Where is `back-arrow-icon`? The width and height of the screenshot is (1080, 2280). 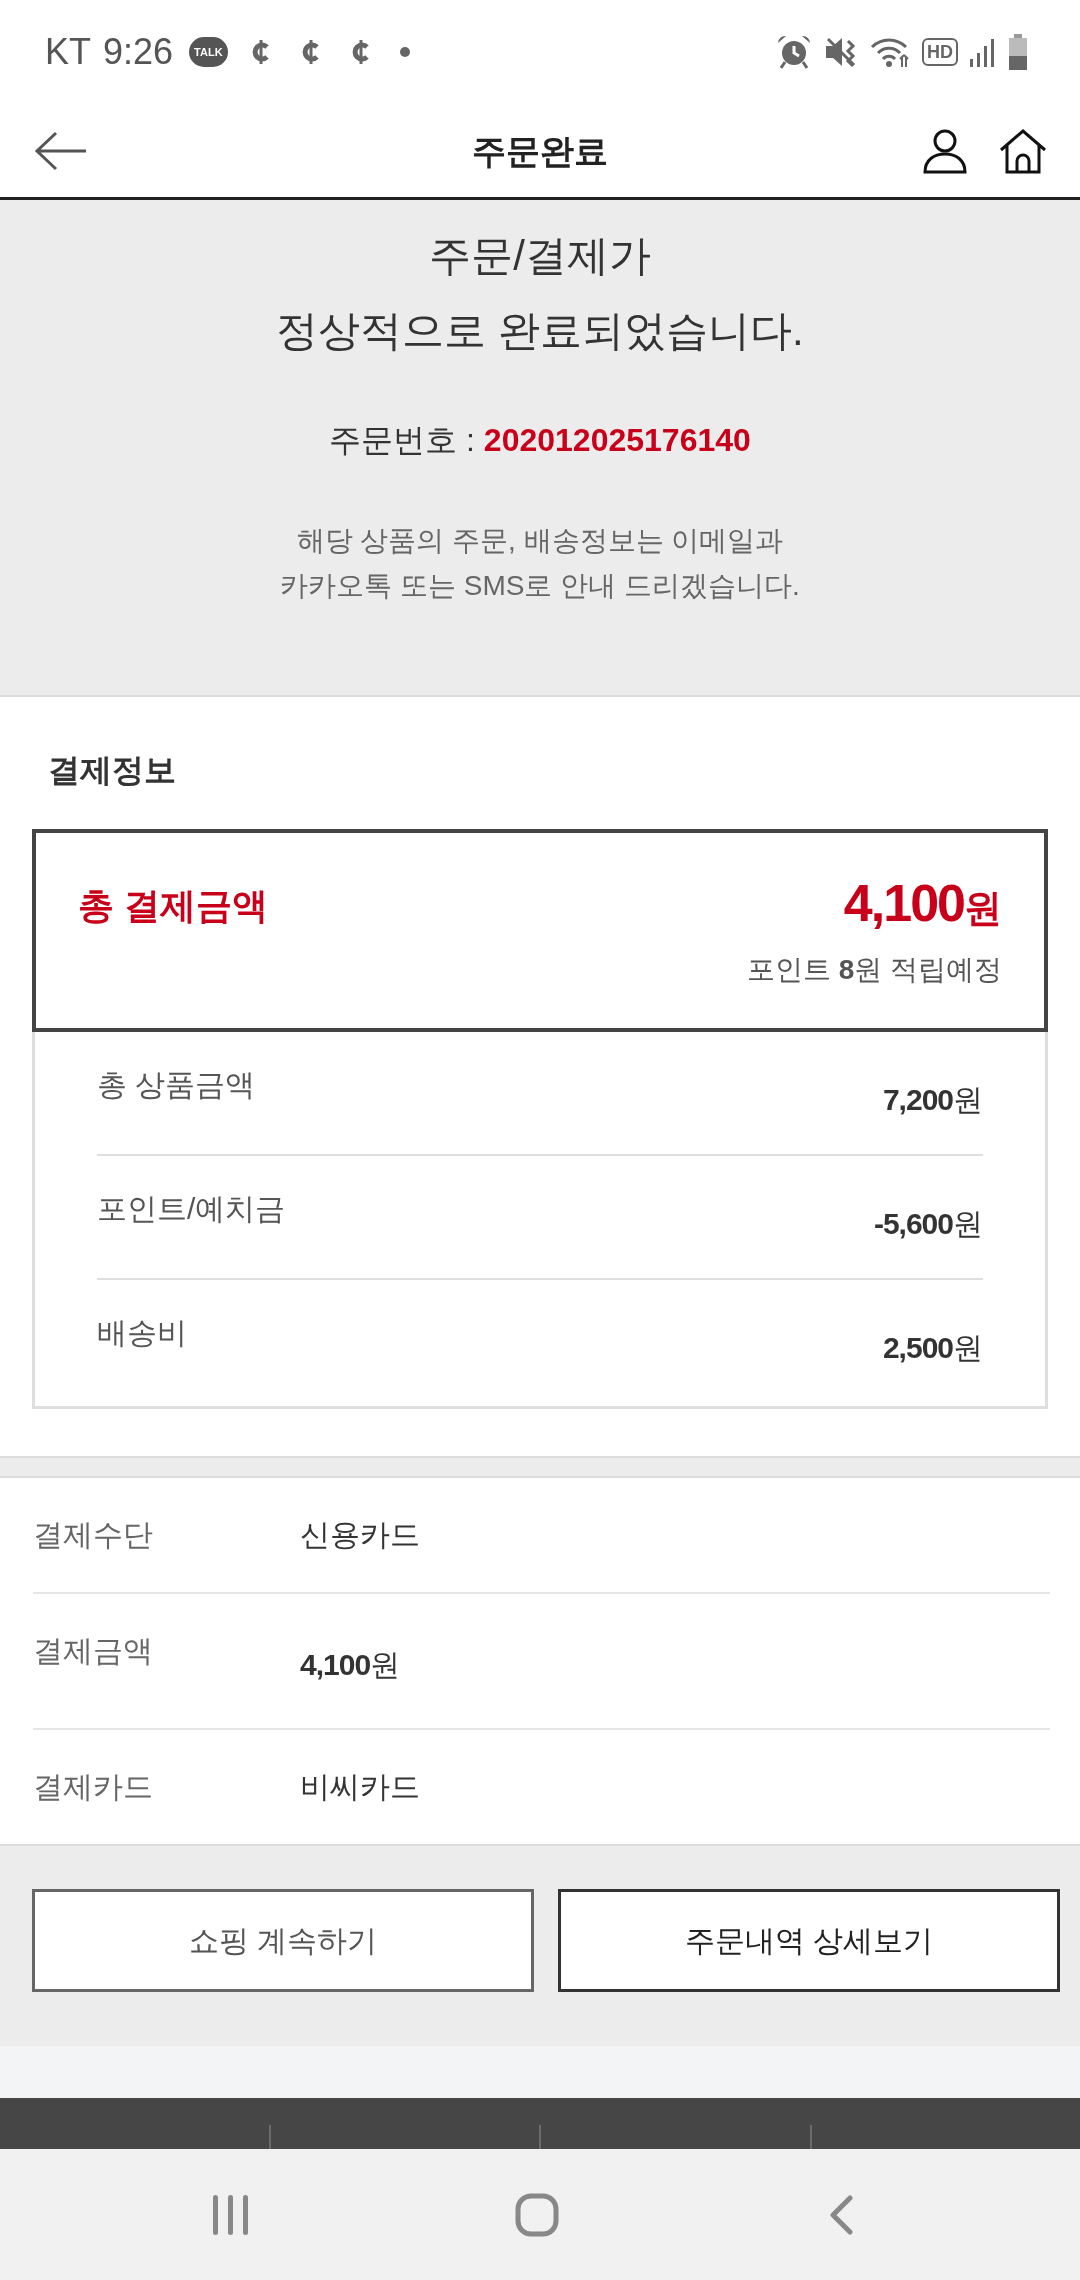 back-arrow-icon is located at coordinates (60, 150).